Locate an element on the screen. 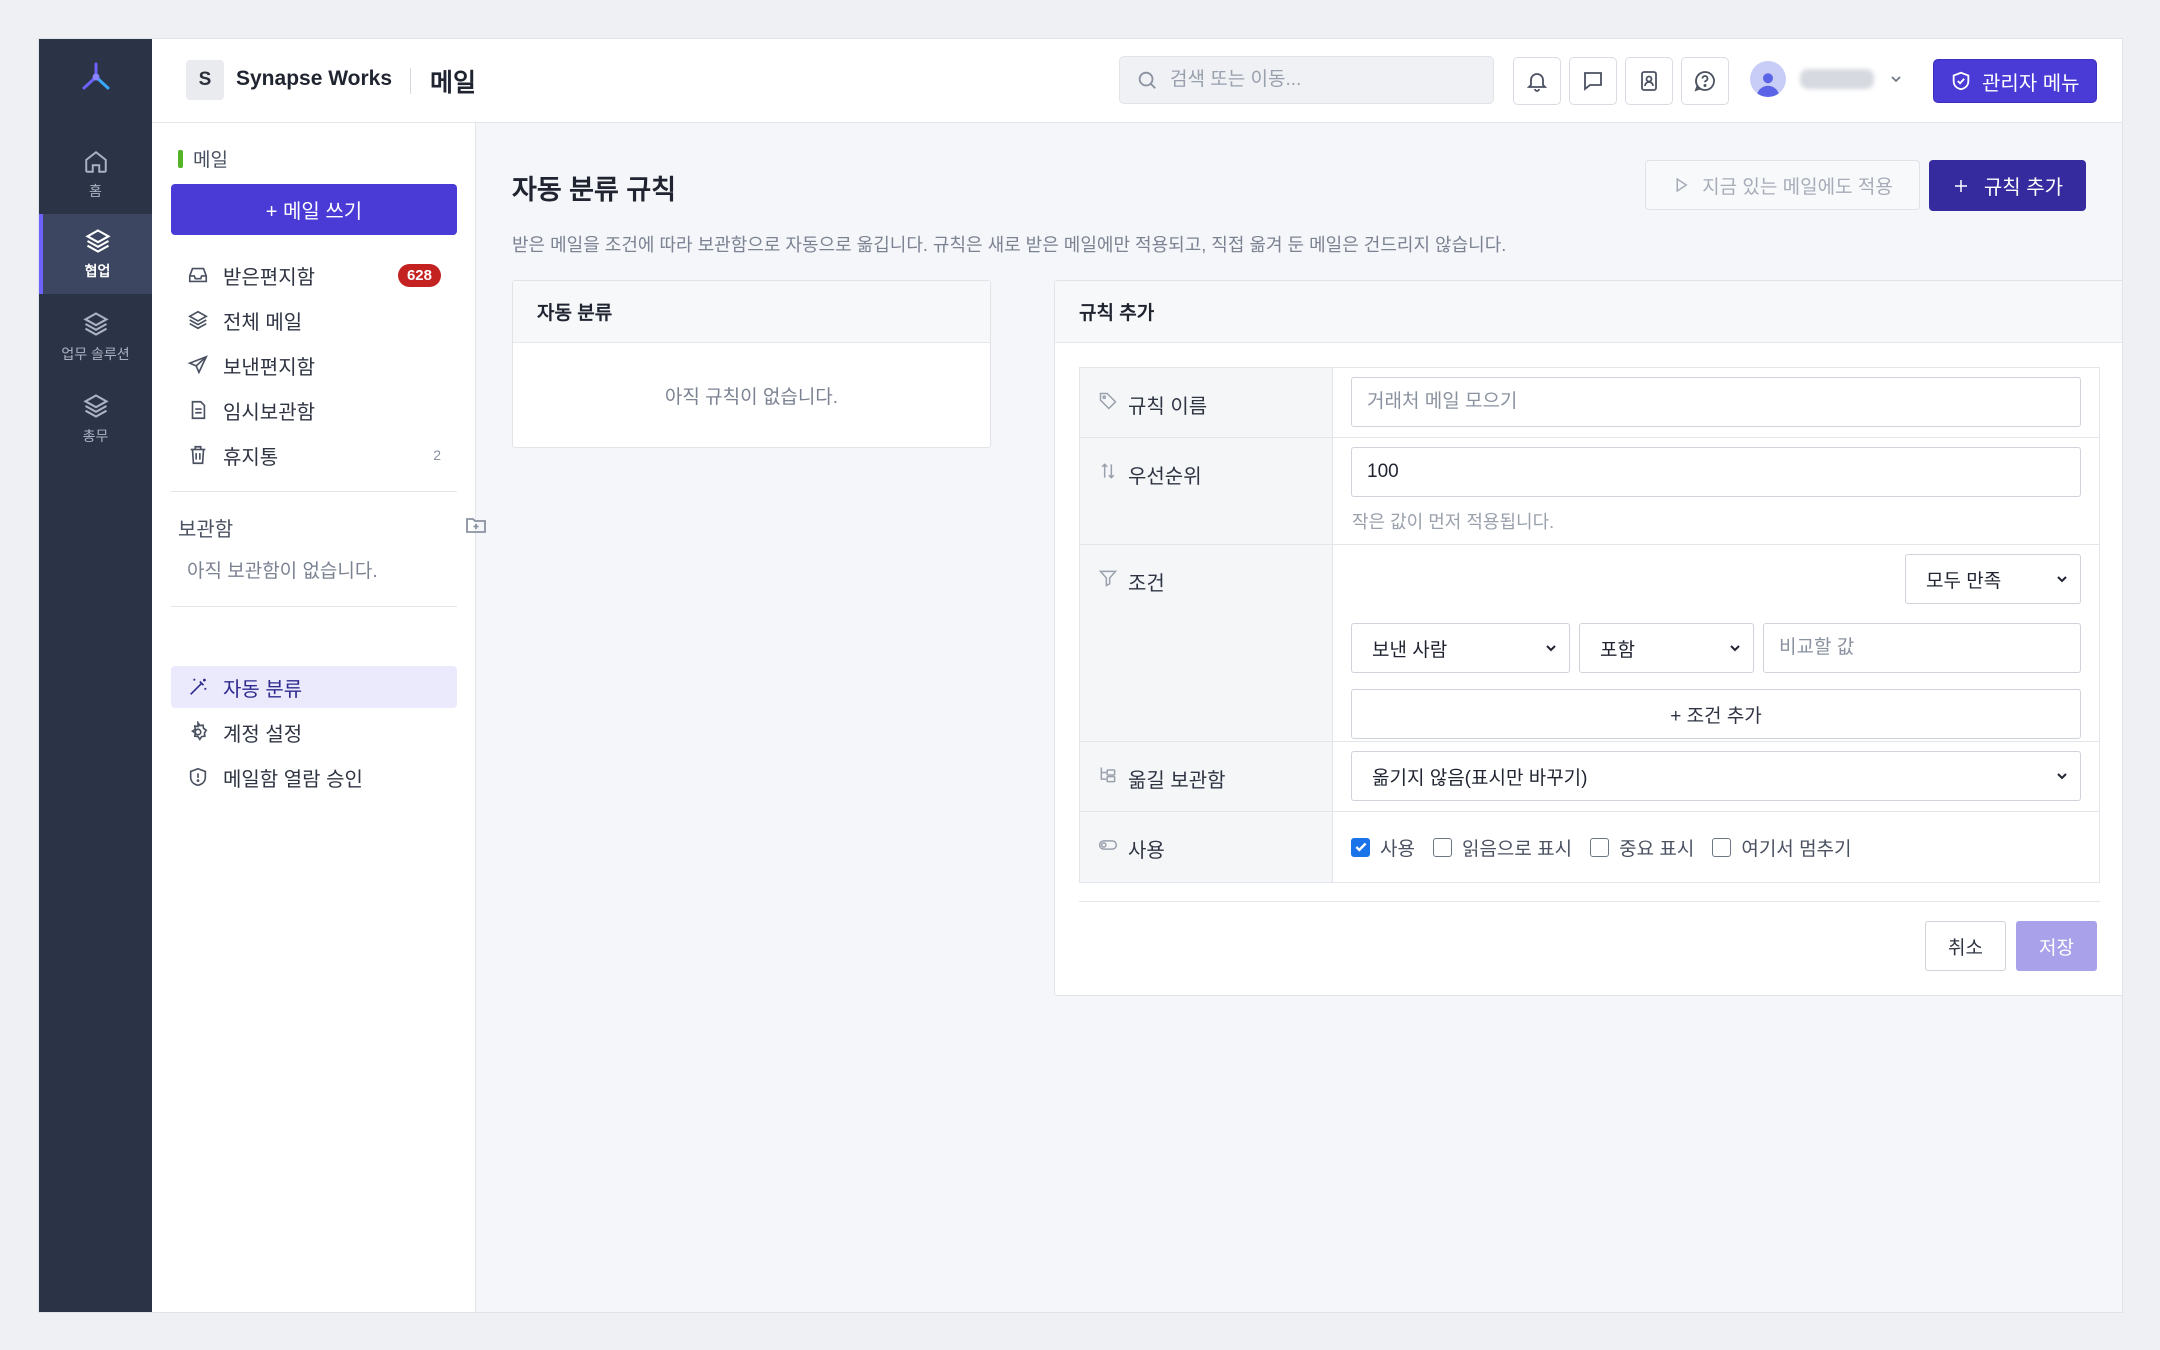 This screenshot has height=1350, width=2160. search-icon is located at coordinates (1147, 80).